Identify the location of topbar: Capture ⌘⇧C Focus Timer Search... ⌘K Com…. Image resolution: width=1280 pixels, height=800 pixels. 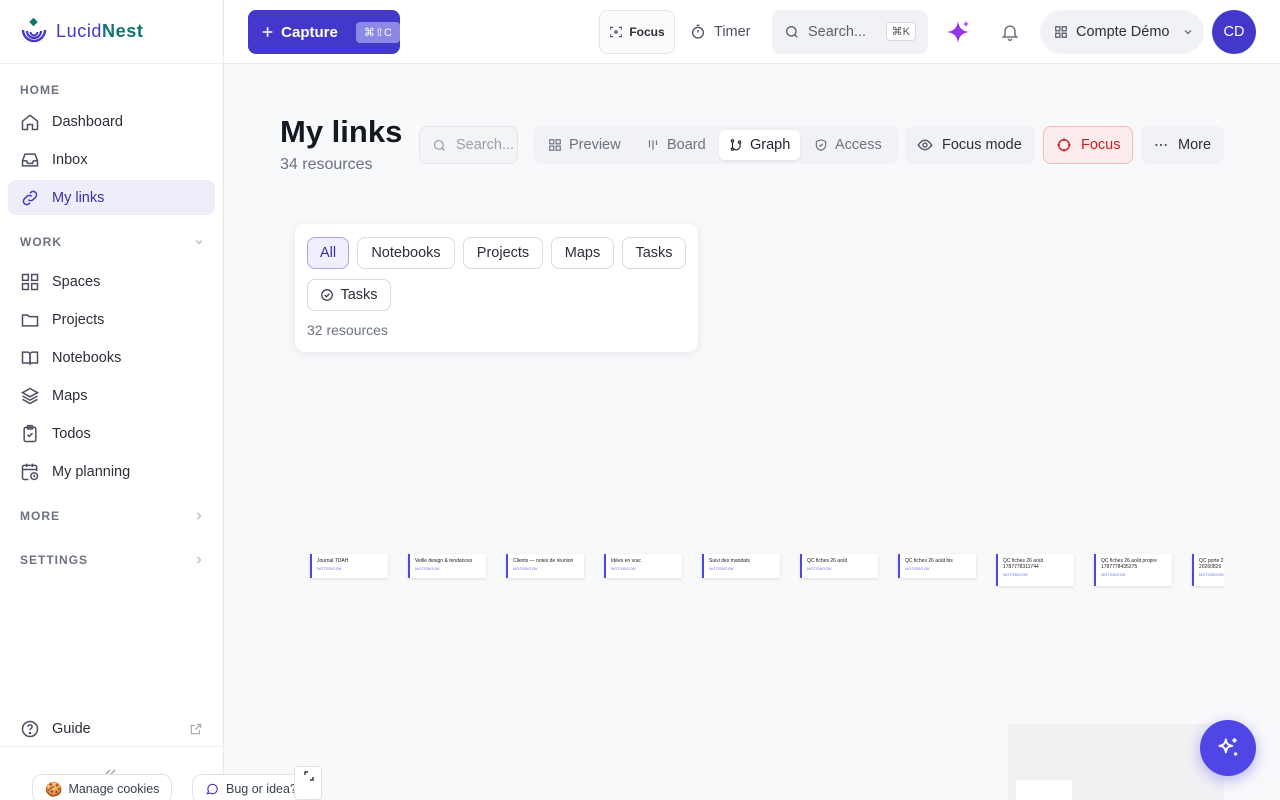
(752, 32).